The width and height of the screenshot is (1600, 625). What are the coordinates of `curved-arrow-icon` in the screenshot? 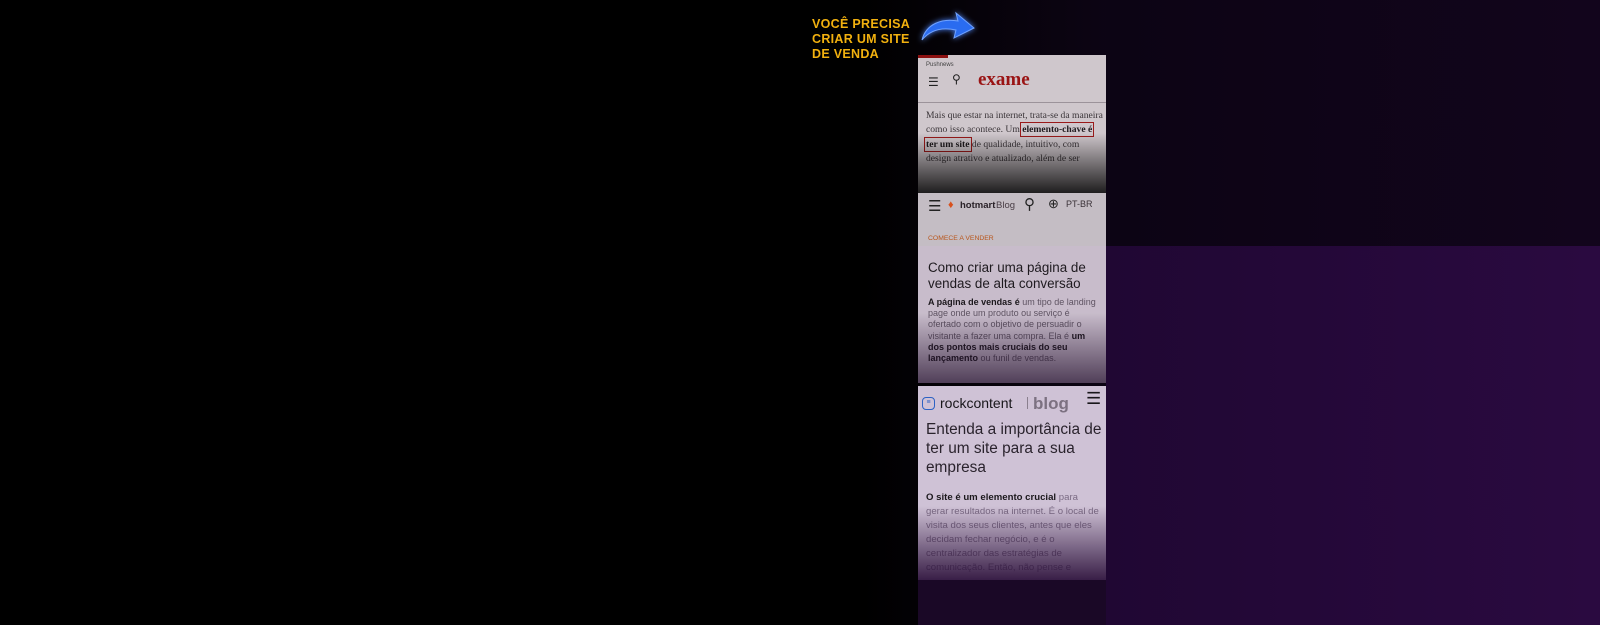 It's located at (948, 26).